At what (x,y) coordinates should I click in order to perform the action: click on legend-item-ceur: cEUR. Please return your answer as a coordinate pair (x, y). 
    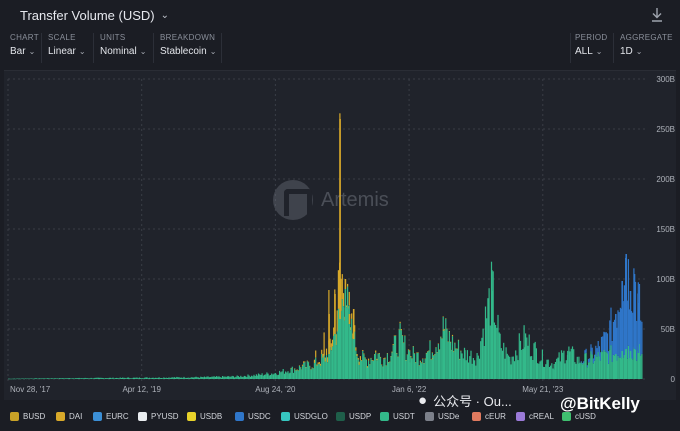
    Looking at the image, I should click on (489, 416).